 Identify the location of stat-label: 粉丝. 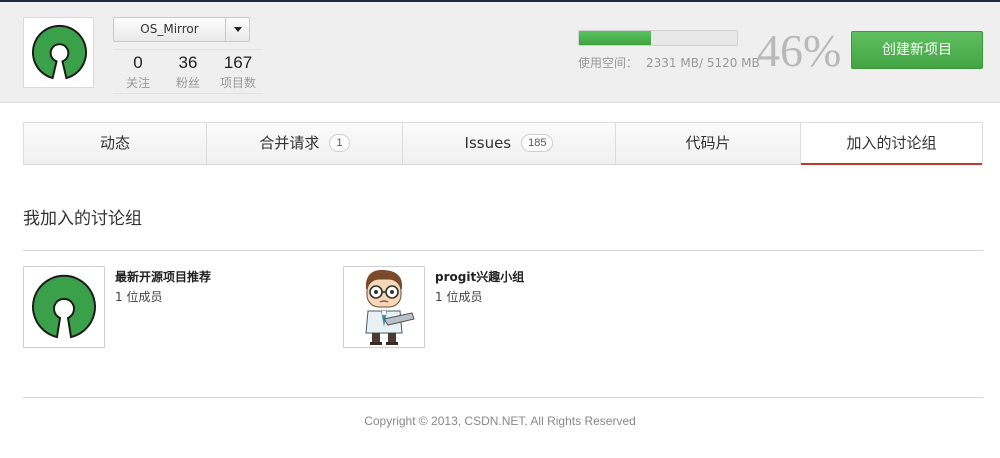
(187, 83).